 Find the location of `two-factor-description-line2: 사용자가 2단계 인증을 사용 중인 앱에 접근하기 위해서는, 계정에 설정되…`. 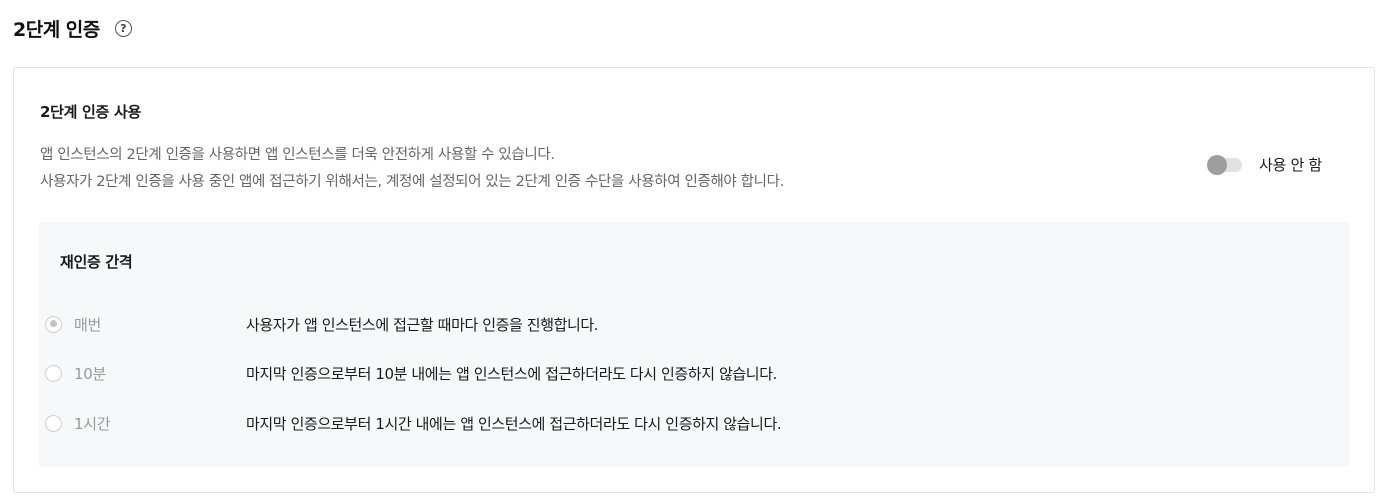

two-factor-description-line2: 사용자가 2단계 인증을 사용 중인 앱에 접근하기 위해서는, 계정에 설정되… is located at coordinates (412, 182).